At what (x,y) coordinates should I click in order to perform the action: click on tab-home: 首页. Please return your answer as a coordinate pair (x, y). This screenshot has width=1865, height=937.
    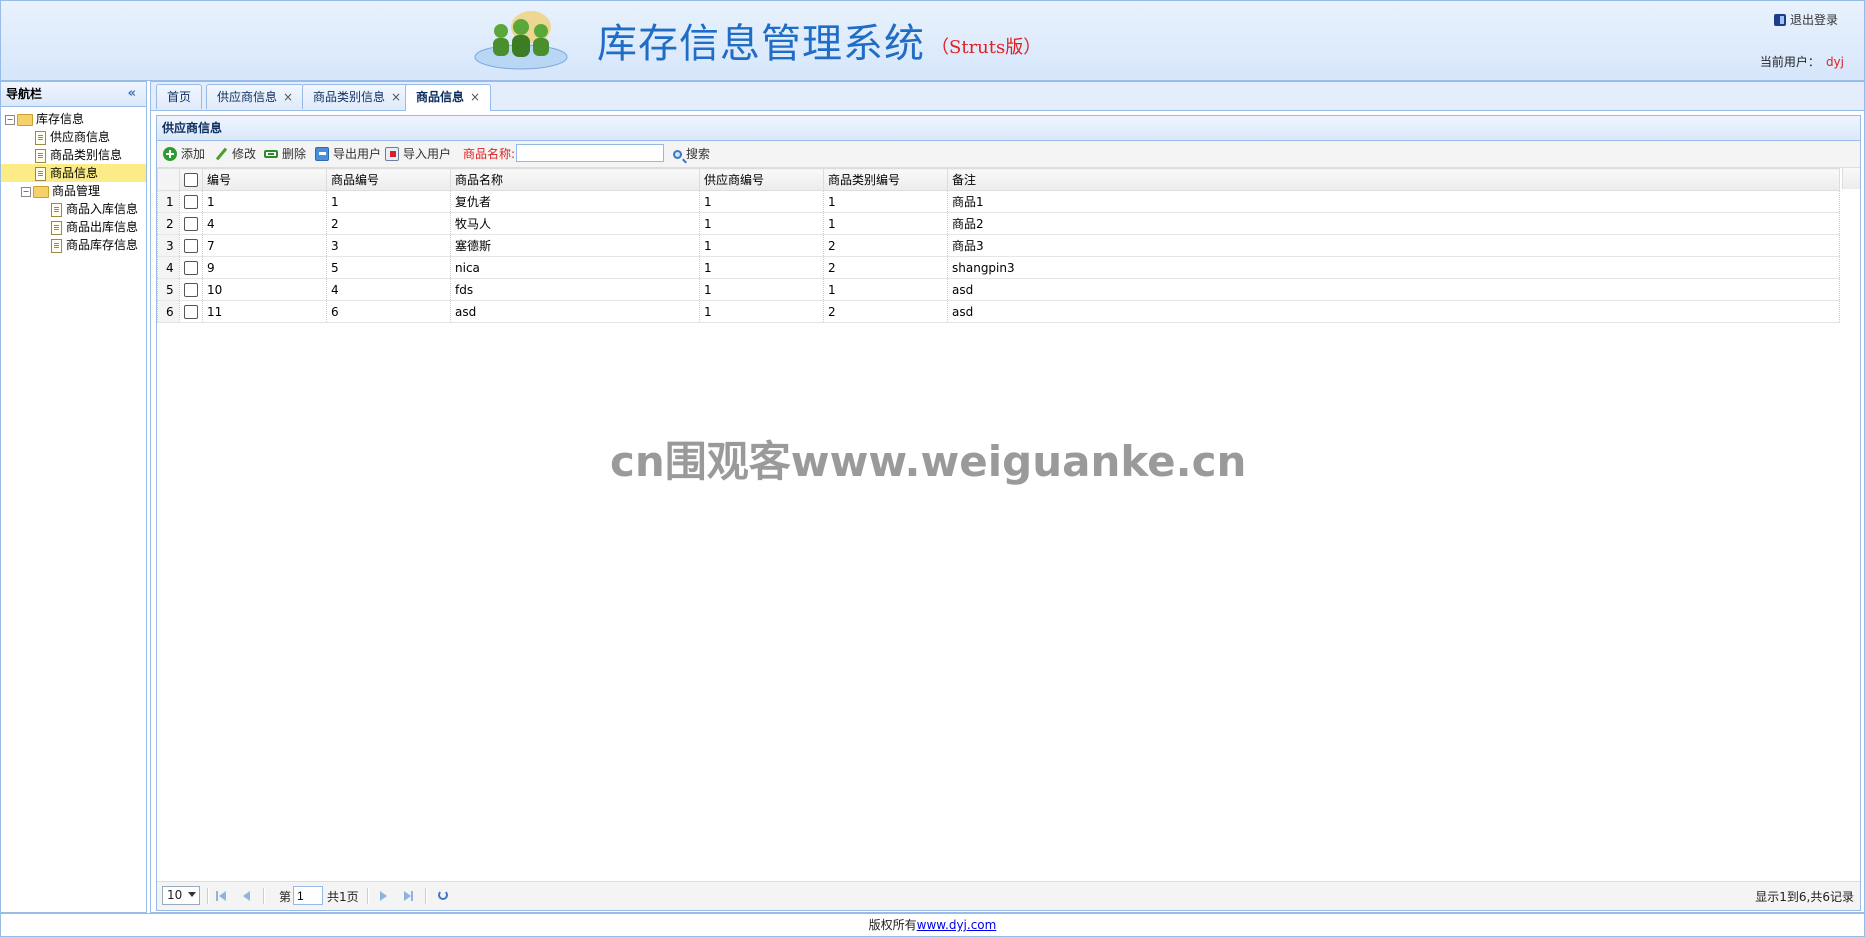
    Looking at the image, I should click on (179, 96).